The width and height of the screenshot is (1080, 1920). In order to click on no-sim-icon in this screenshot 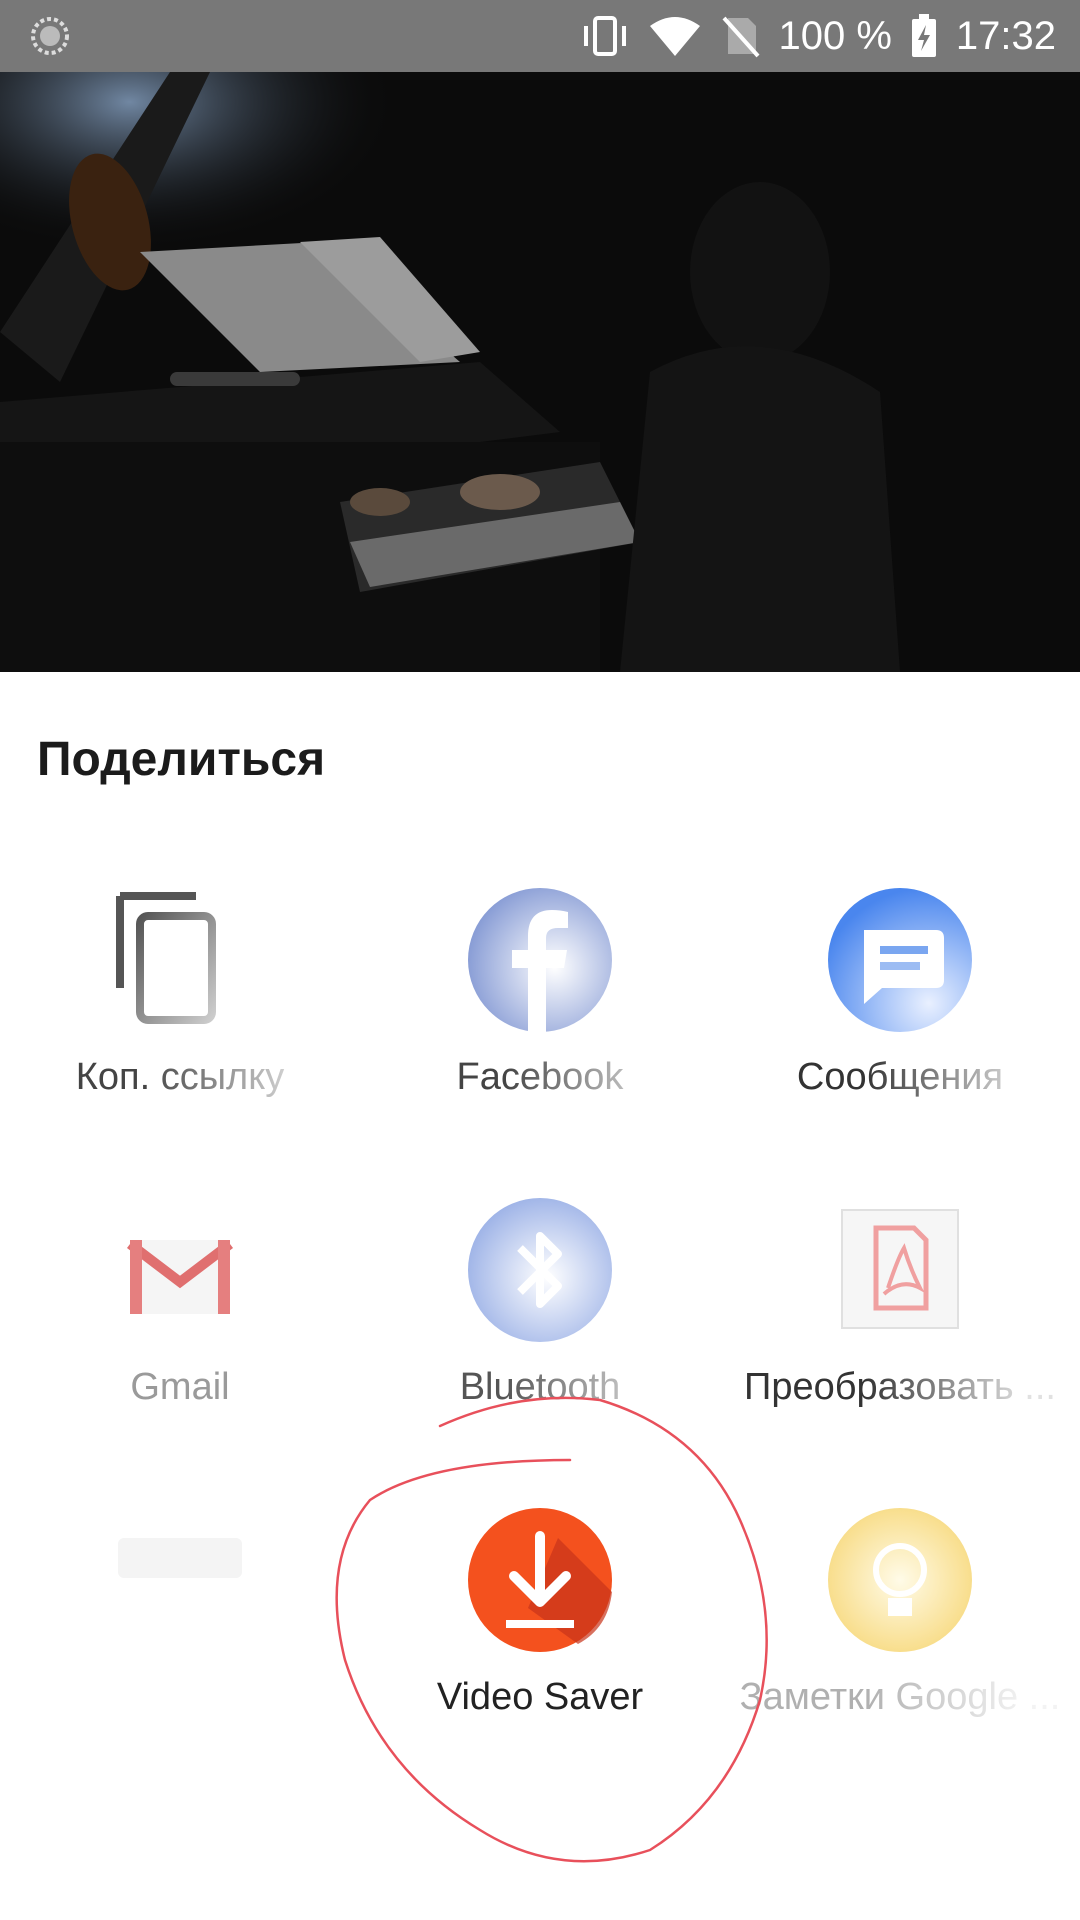, I will do `click(741, 37)`.